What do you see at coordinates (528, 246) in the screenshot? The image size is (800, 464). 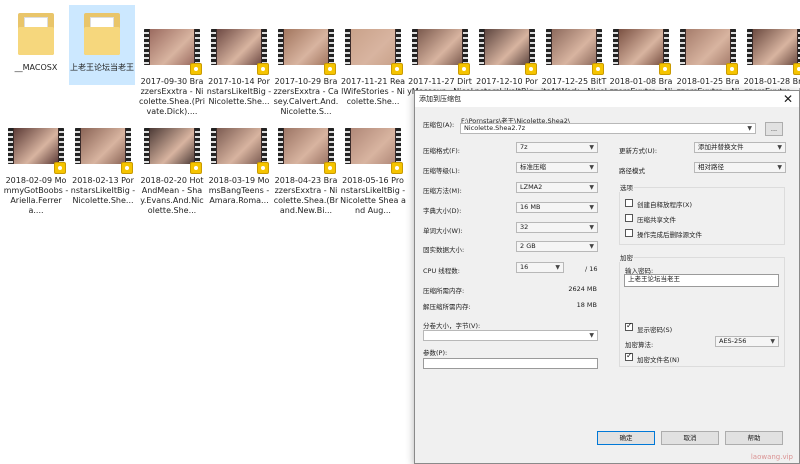 I see `solid-value: 2 GB` at bounding box center [528, 246].